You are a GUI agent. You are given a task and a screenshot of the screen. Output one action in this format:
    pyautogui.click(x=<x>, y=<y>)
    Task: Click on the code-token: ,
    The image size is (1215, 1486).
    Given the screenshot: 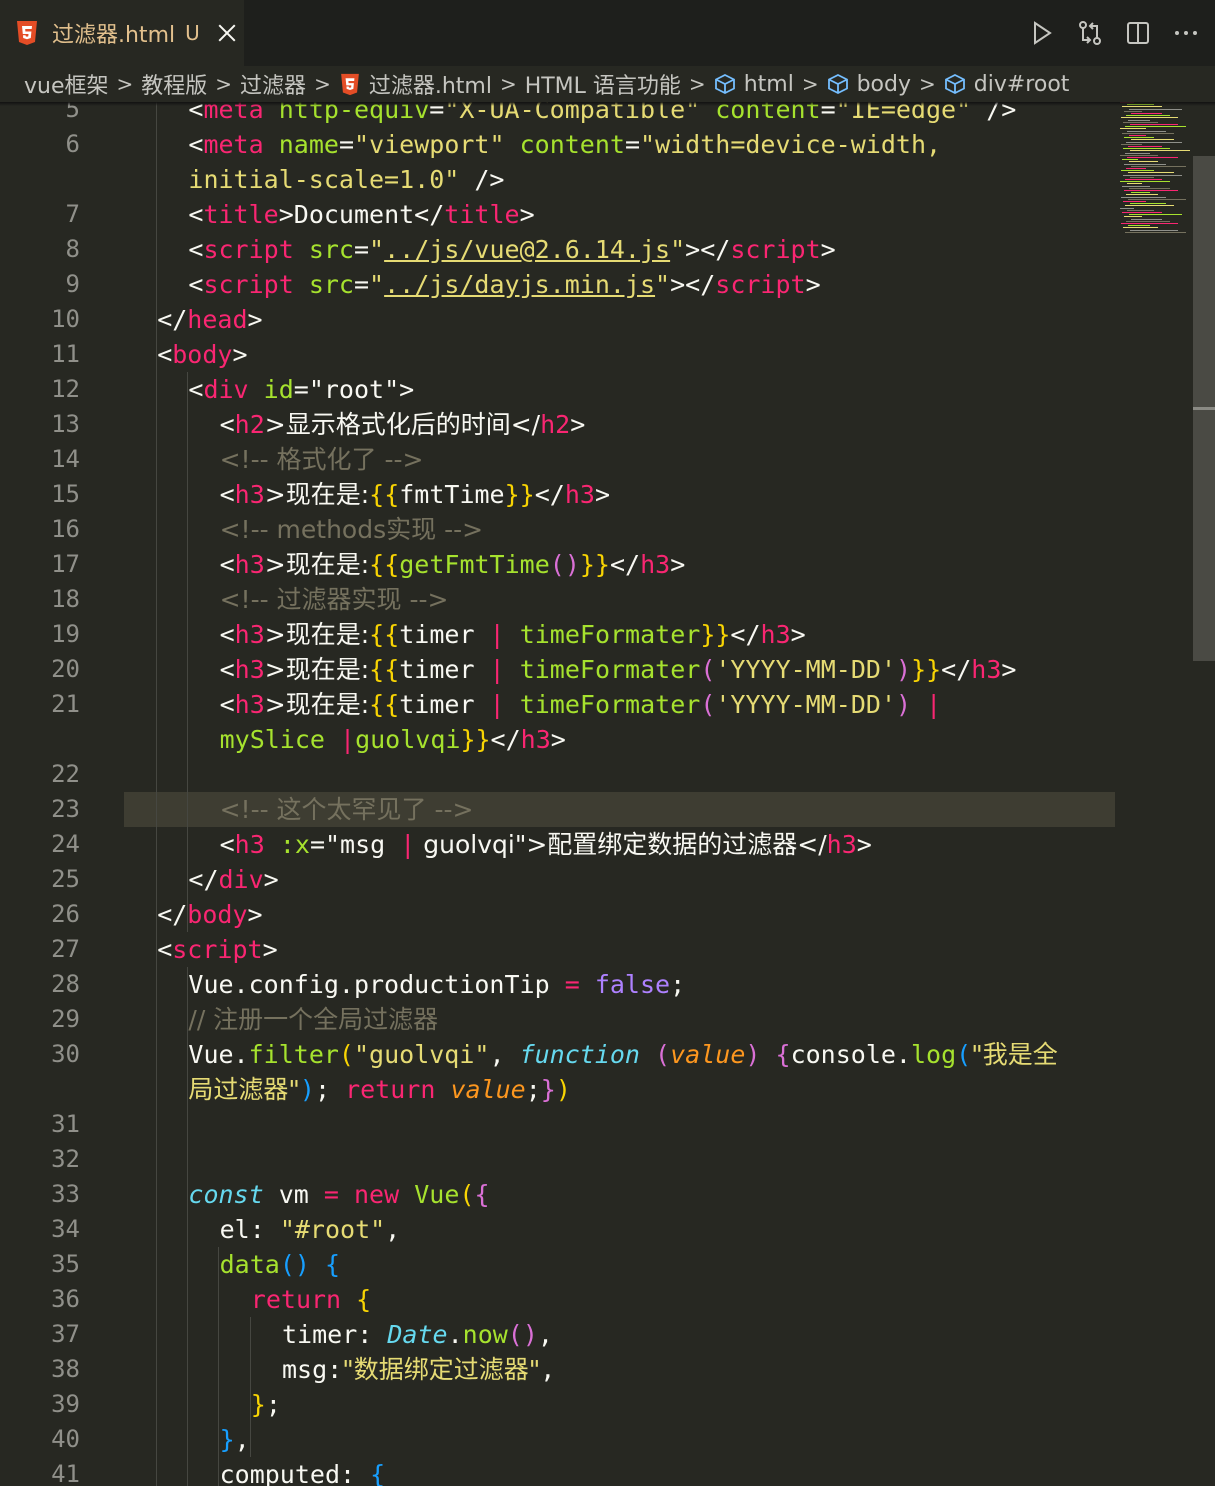 What is the action you would take?
    pyautogui.click(x=545, y=1334)
    